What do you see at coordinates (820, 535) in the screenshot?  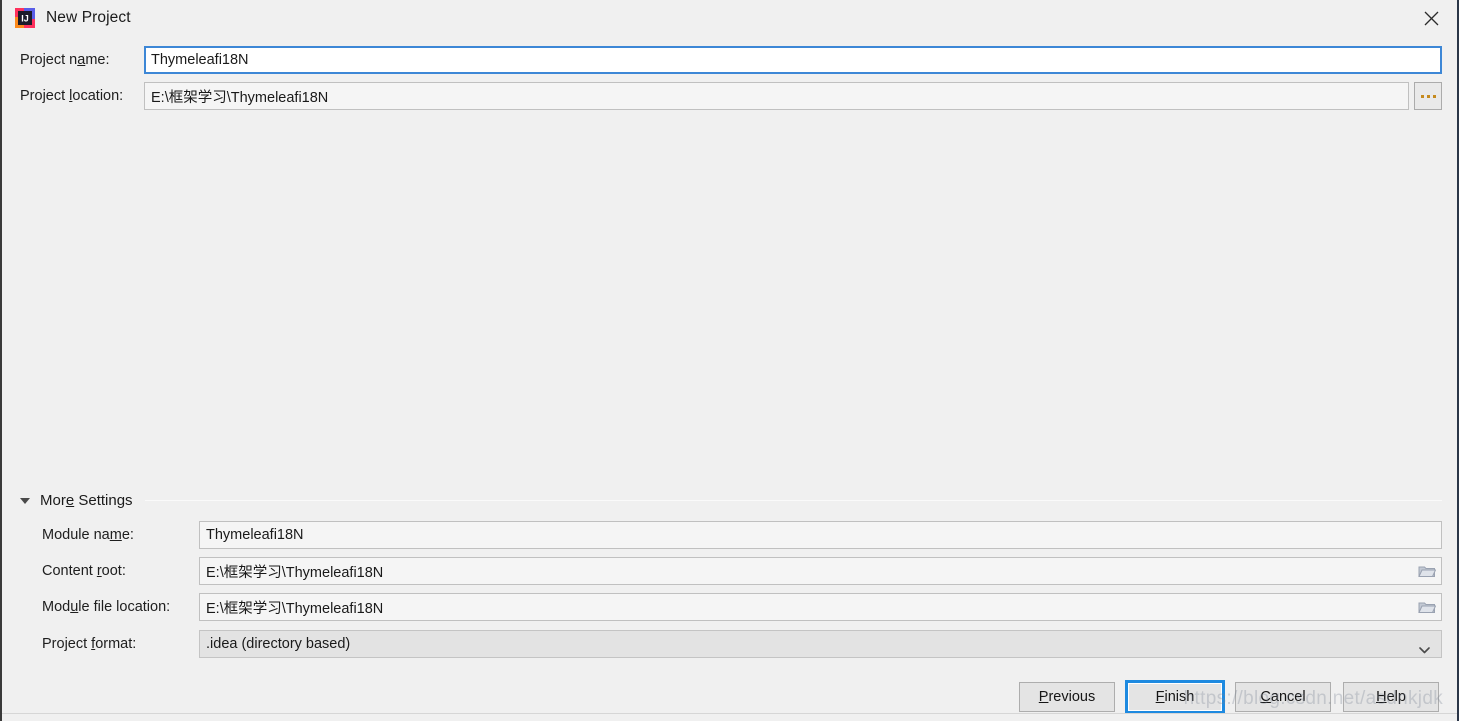 I see `module-name-input: Thymeleafi18N` at bounding box center [820, 535].